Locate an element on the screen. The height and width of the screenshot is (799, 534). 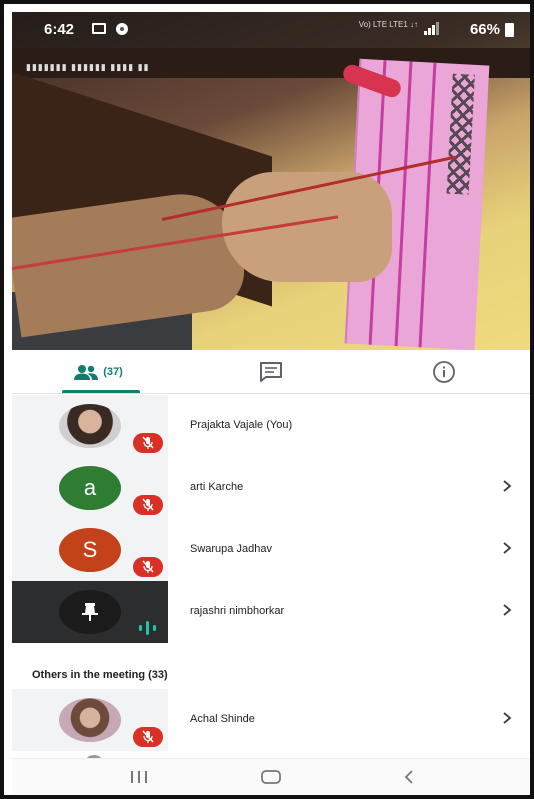
participant-name: Swarupa Jadhav is located at coordinates (231, 549).